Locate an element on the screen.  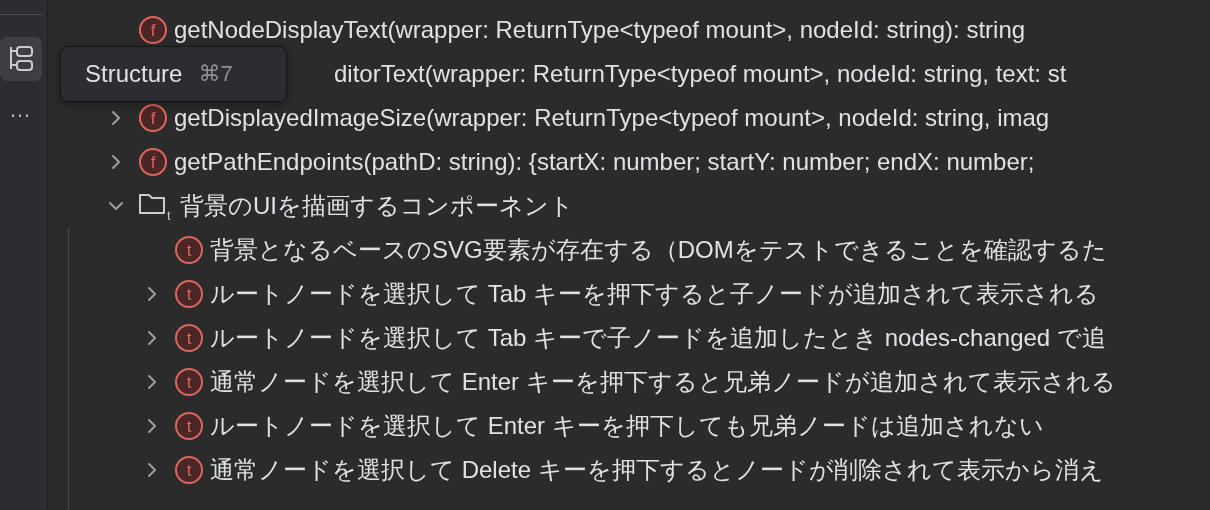
tooltip-title: Structure is located at coordinates (134, 74).